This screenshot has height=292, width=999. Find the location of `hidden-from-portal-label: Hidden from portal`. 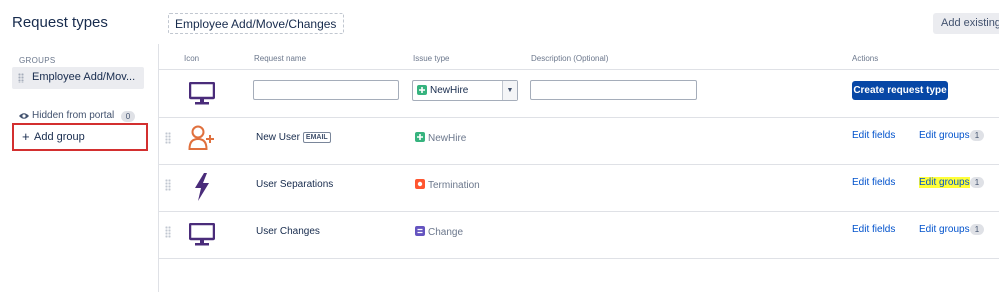

hidden-from-portal-label: Hidden from portal is located at coordinates (73, 115).